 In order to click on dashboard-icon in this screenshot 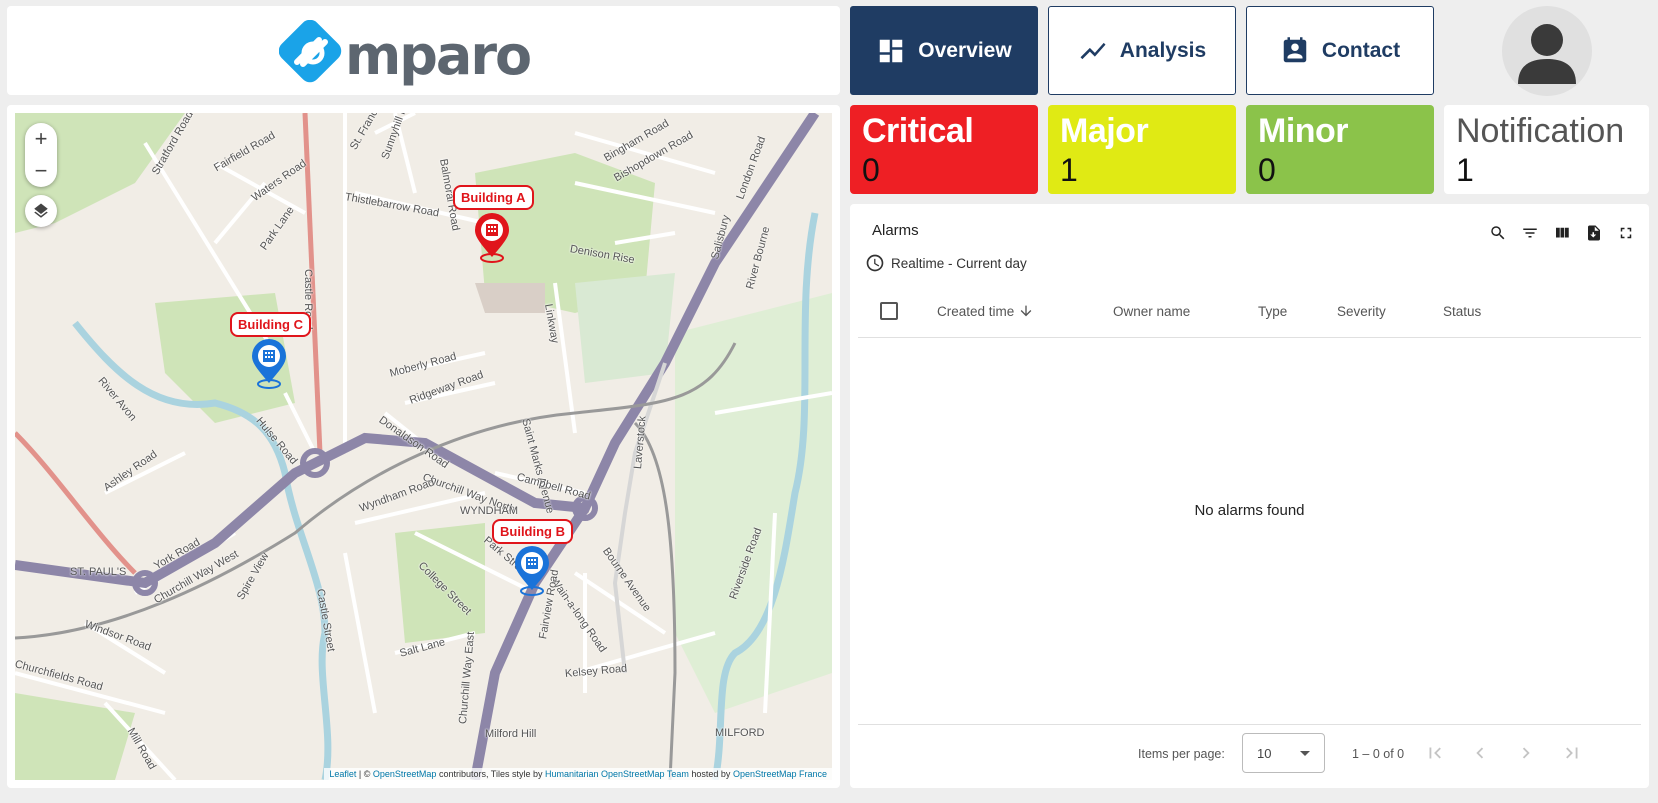, I will do `click(891, 50)`.